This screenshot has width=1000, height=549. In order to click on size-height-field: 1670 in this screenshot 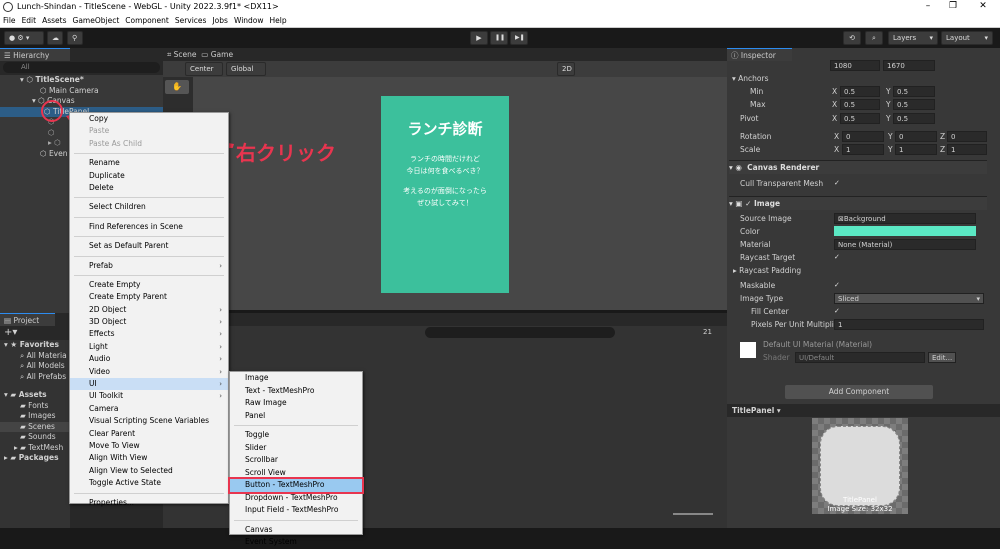, I will do `click(909, 65)`.